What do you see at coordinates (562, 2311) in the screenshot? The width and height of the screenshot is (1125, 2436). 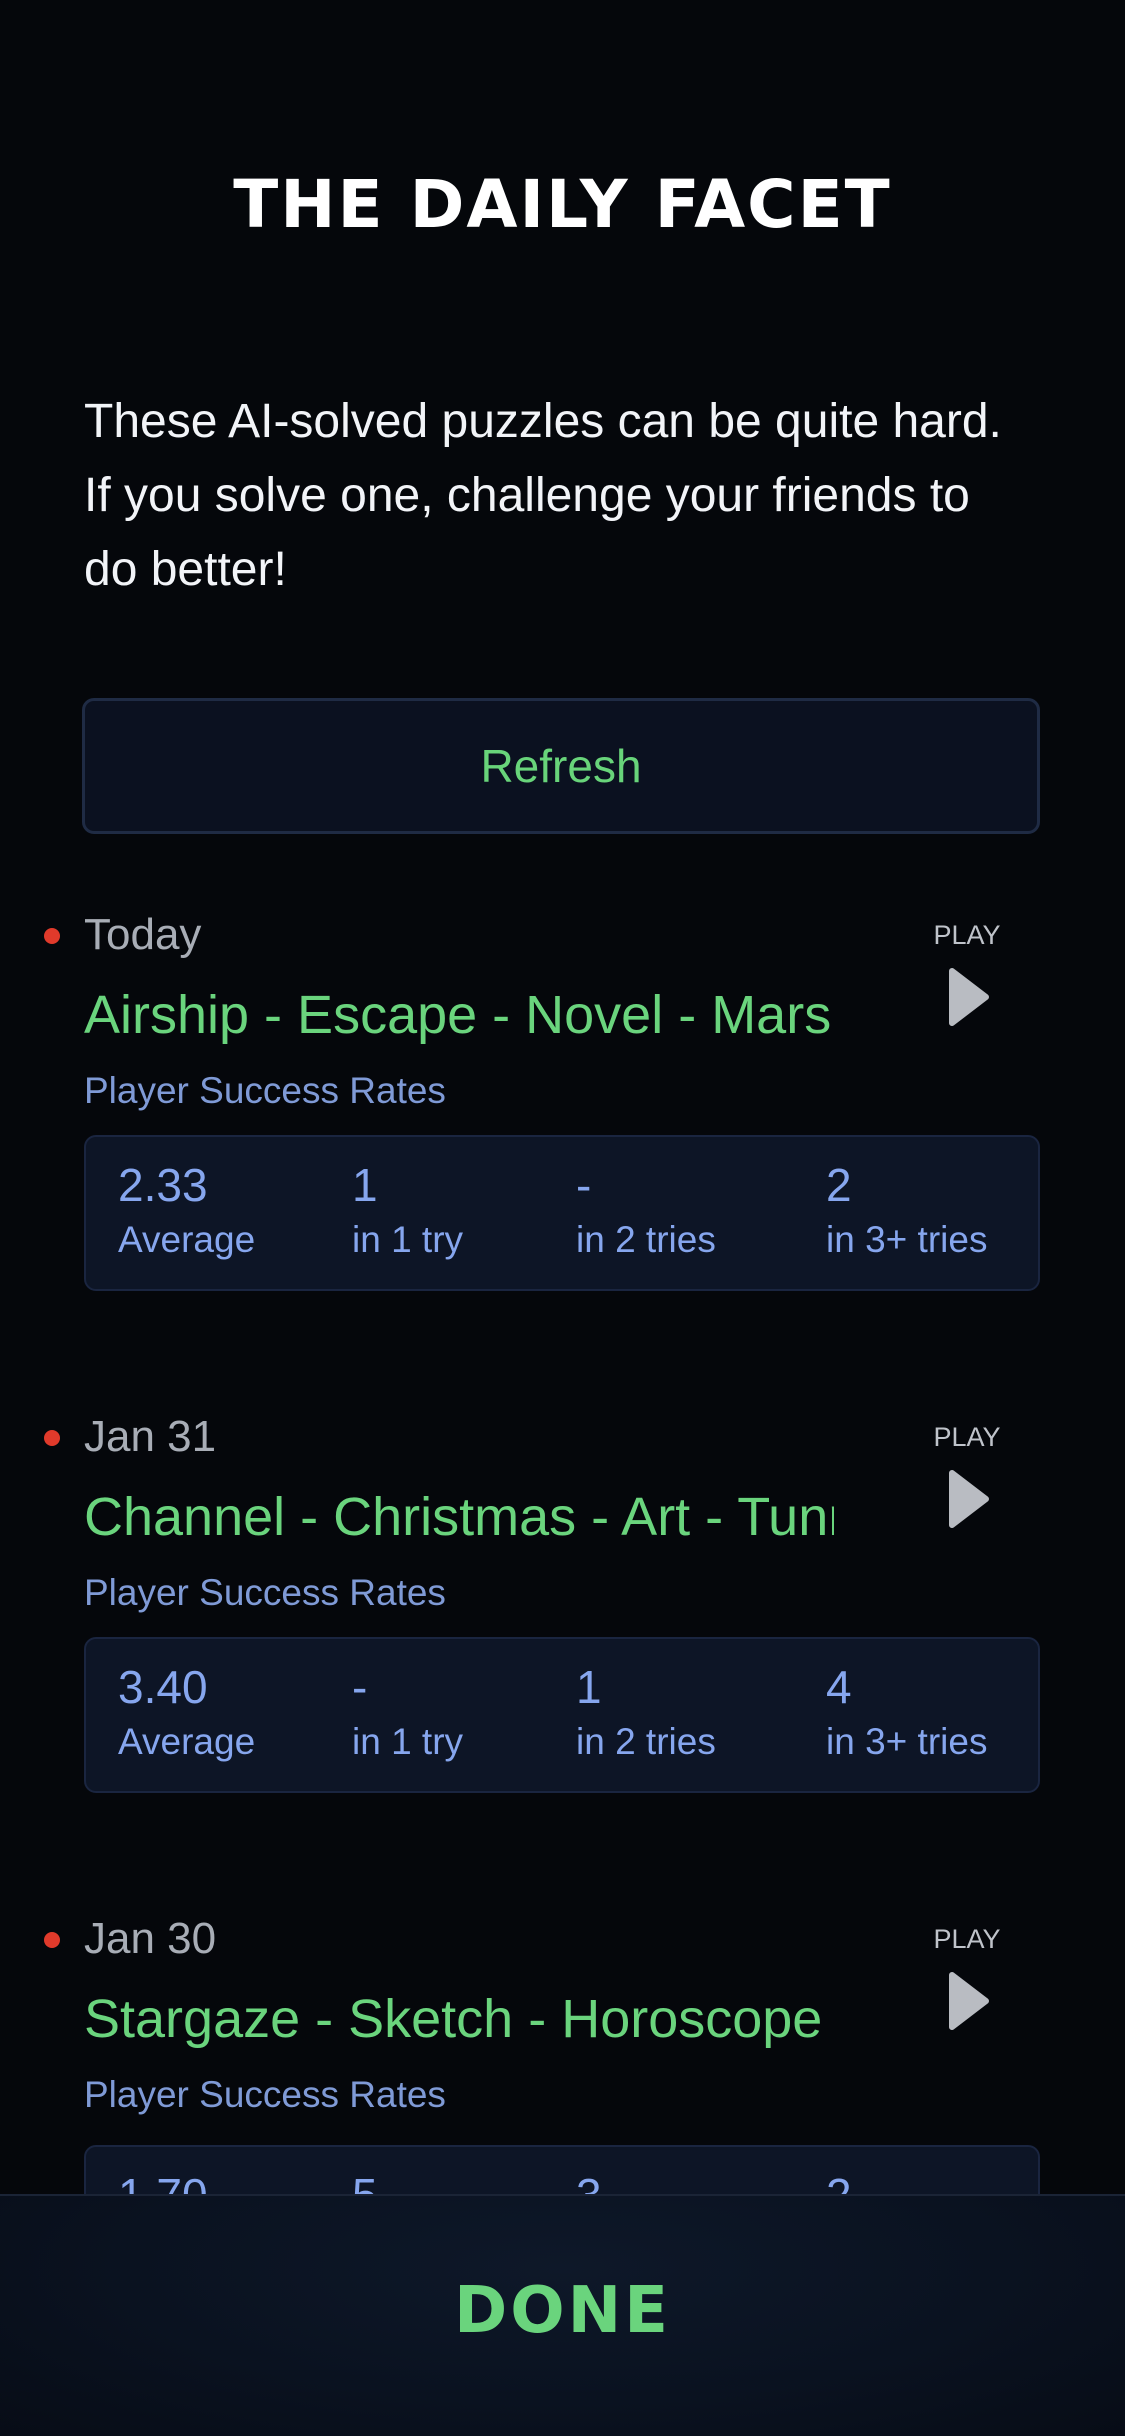 I see `done-button: DONE` at bounding box center [562, 2311].